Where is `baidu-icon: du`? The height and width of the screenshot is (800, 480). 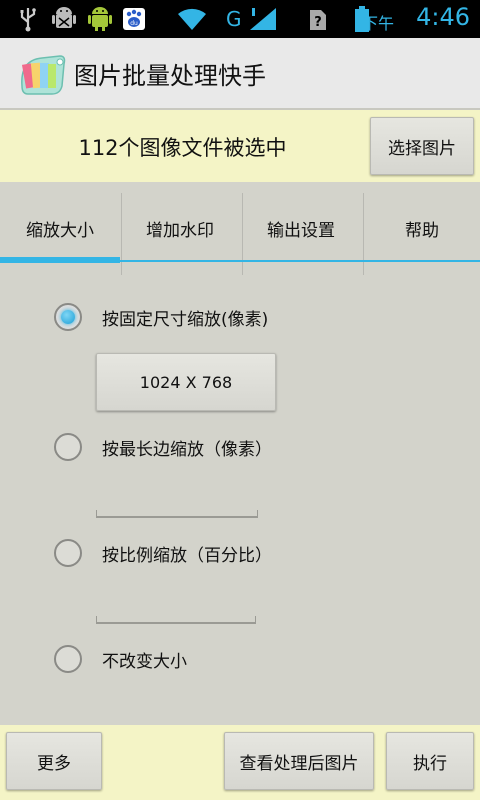 baidu-icon: du is located at coordinates (134, 19).